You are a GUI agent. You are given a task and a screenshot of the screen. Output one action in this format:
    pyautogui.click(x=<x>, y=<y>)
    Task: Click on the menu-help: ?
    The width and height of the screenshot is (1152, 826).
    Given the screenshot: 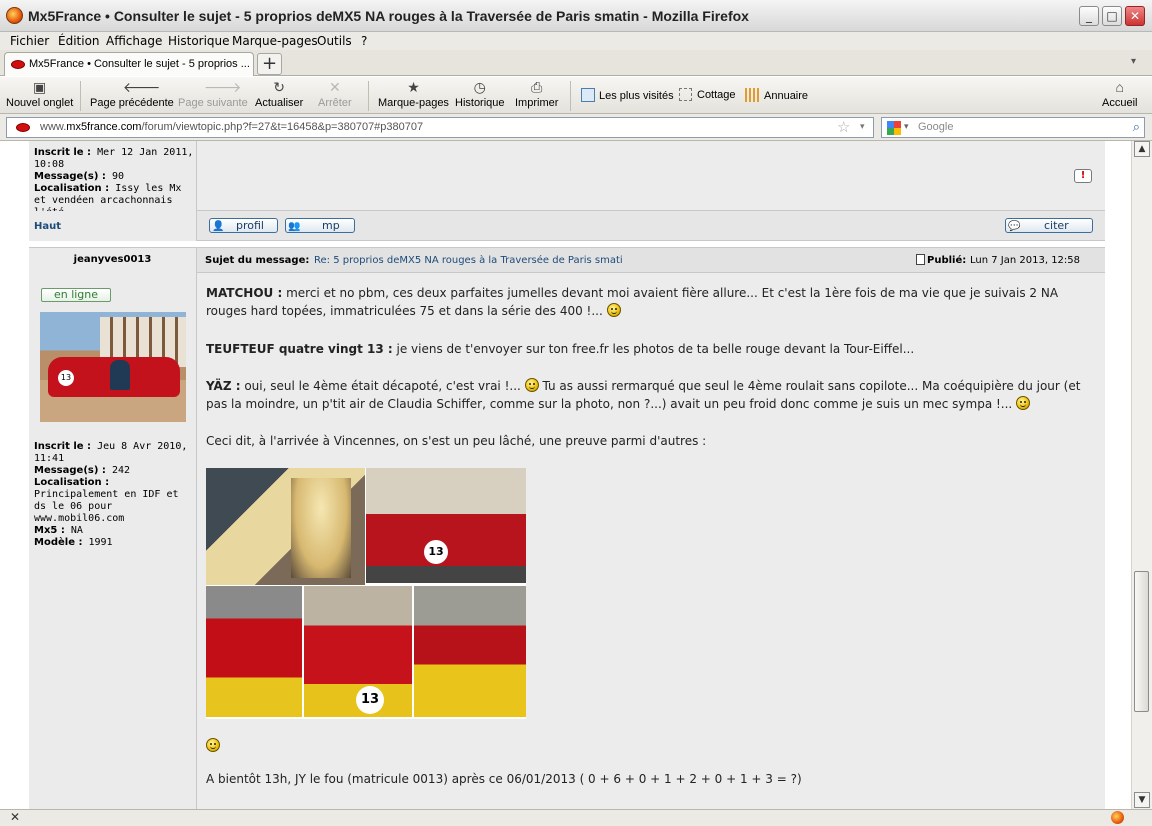 What is the action you would take?
    pyautogui.click(x=364, y=41)
    